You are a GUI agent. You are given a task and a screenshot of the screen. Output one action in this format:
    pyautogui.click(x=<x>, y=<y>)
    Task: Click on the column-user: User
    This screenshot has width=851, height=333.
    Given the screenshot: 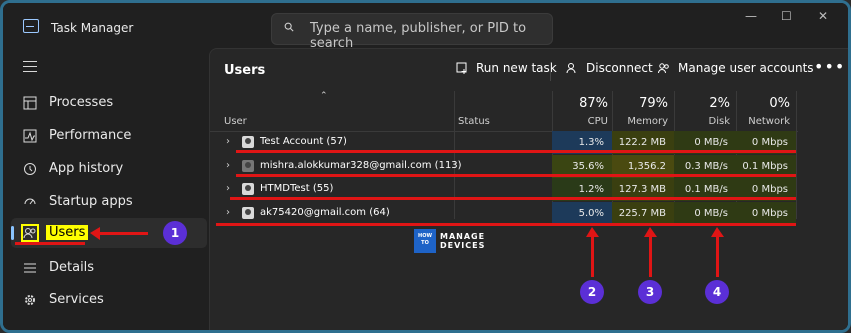 What is the action you would take?
    pyautogui.click(x=235, y=121)
    